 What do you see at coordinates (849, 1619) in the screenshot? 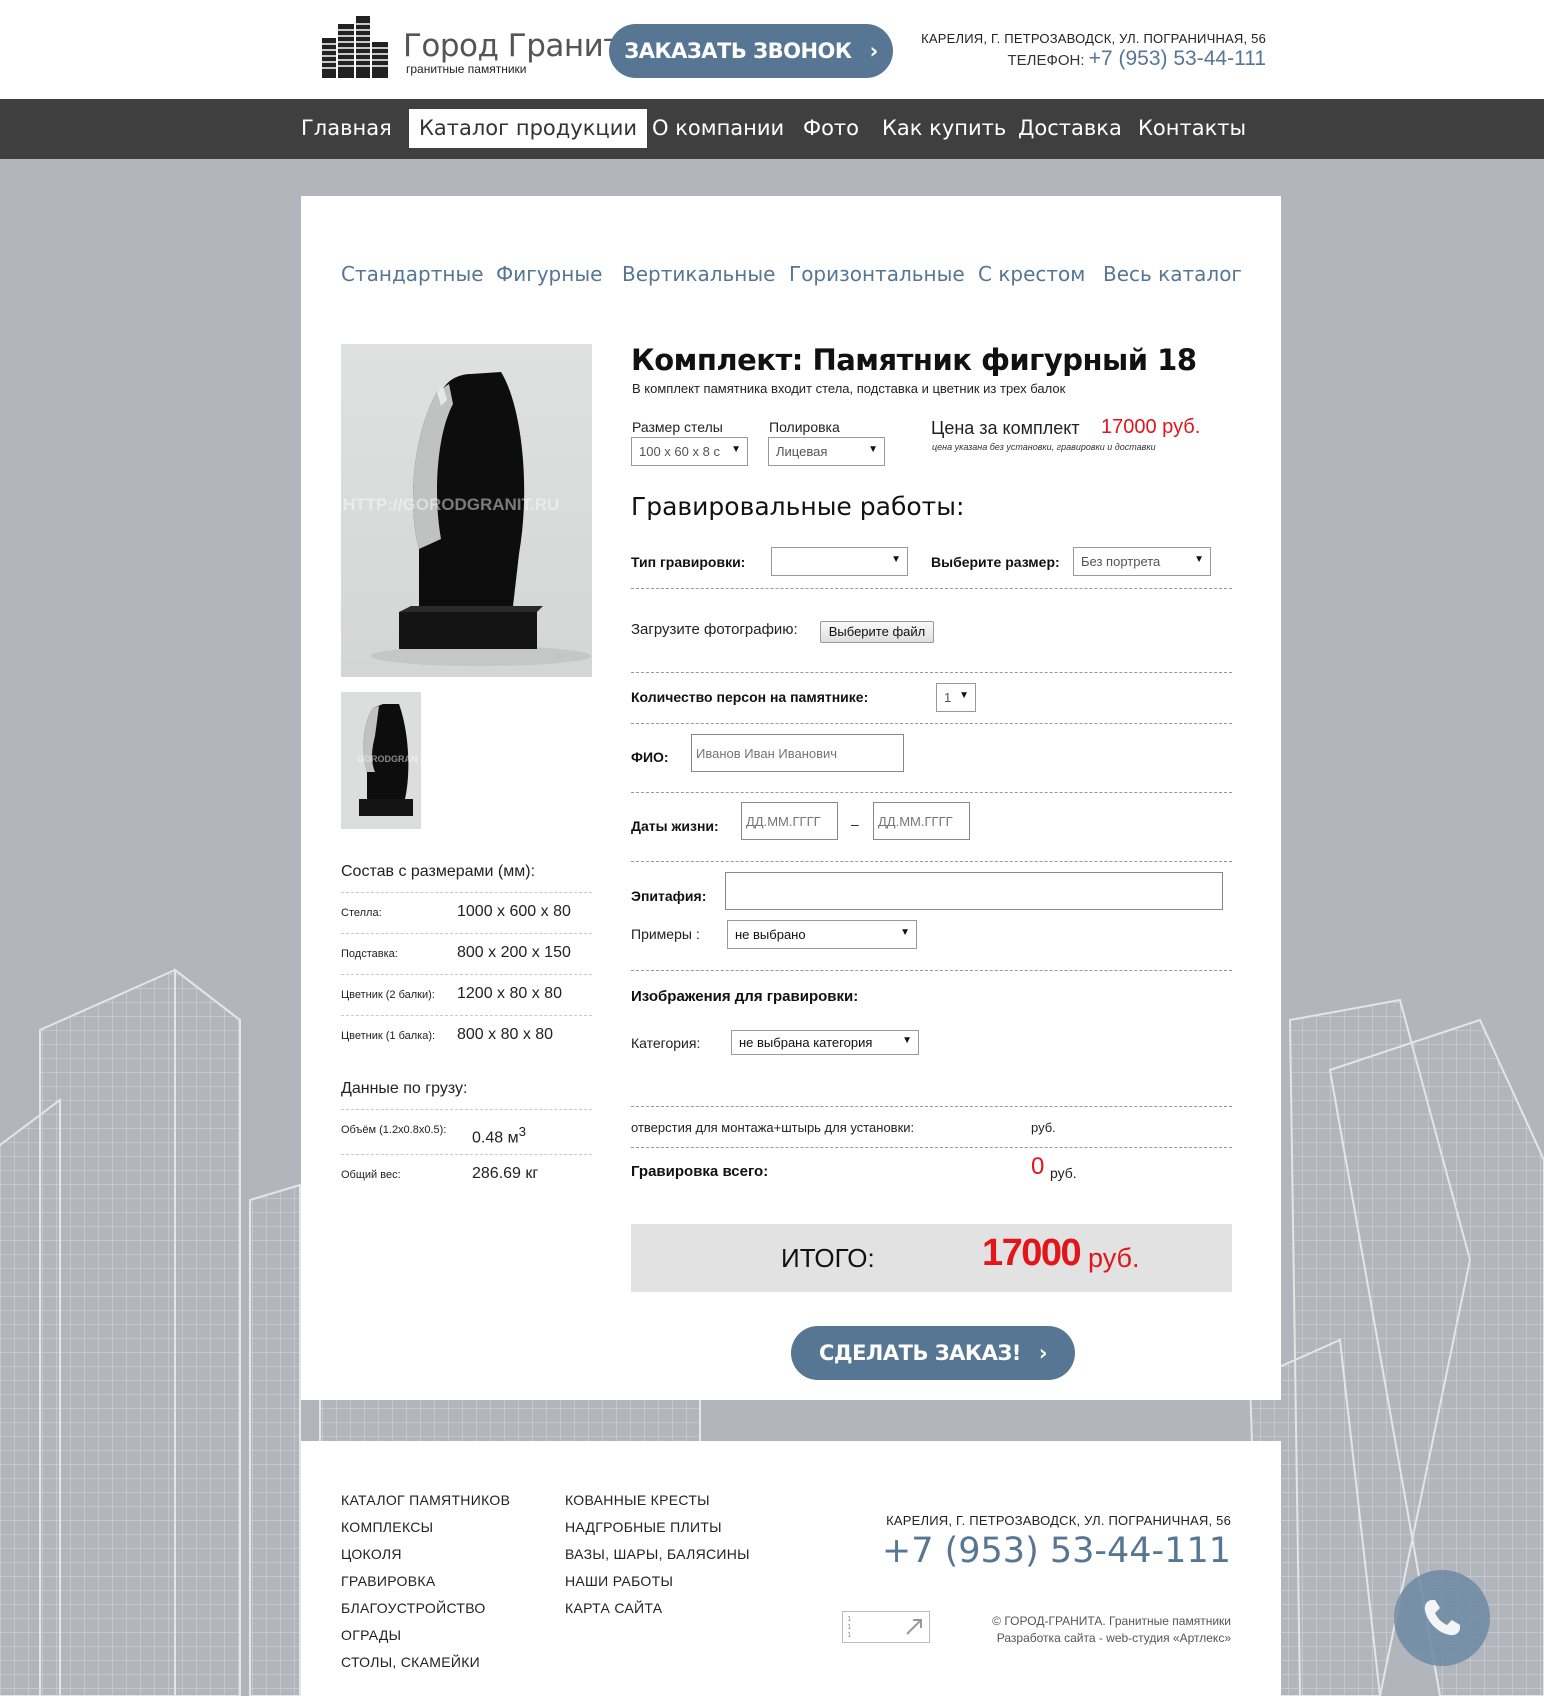
I see `svg-text: 1` at bounding box center [849, 1619].